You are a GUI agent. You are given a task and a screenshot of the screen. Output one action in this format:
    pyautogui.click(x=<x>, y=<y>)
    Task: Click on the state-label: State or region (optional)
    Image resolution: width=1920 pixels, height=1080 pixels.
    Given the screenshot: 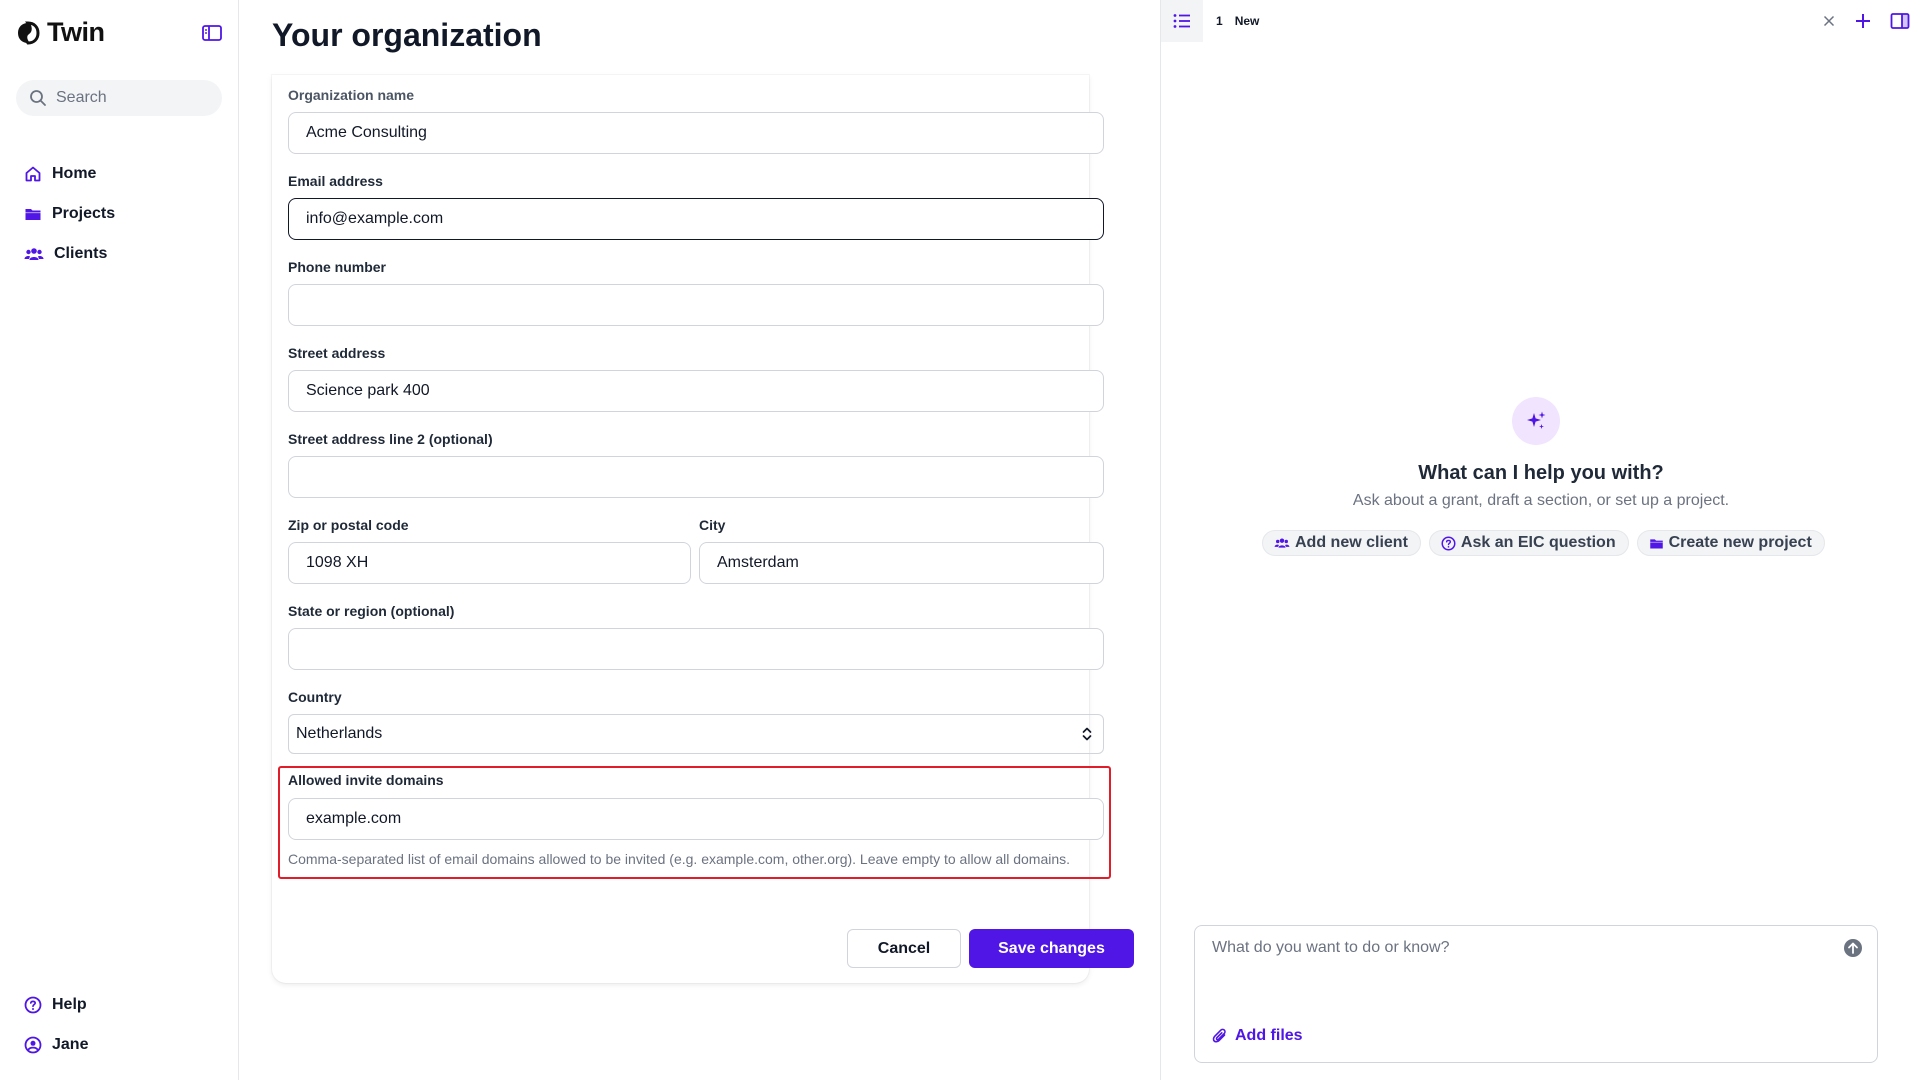 What is the action you would take?
    pyautogui.click(x=371, y=611)
    